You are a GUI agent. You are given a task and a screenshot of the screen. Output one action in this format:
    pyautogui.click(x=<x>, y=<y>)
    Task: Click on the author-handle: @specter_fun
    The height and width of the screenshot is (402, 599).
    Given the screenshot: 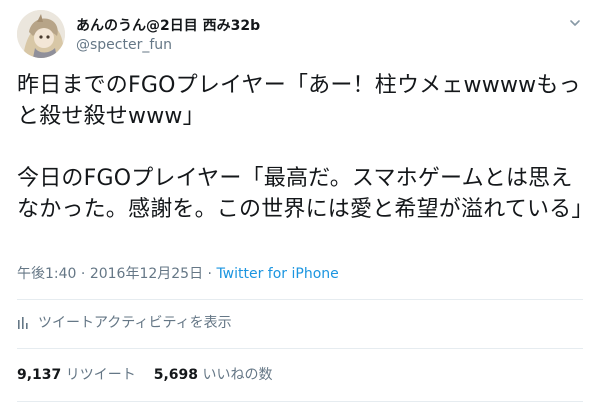 What is the action you would take?
    pyautogui.click(x=124, y=45)
    